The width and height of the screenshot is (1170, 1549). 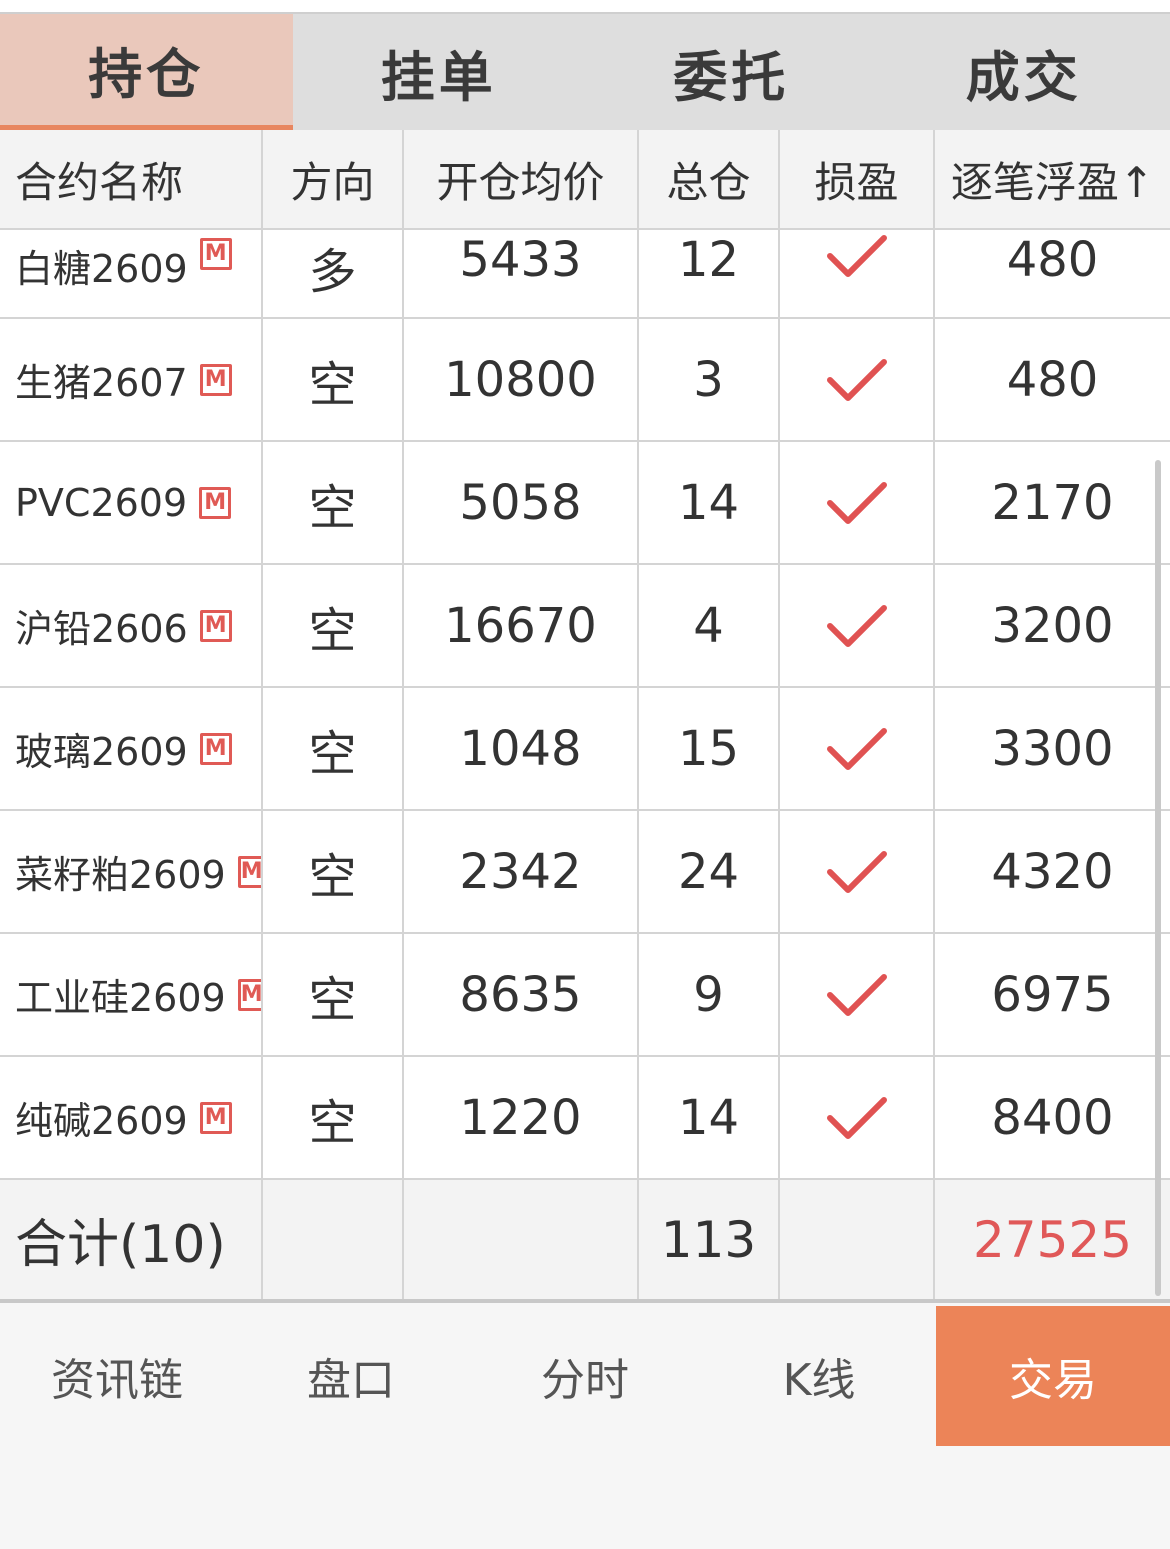 I want to click on nav-trade: 交易, so click(x=1053, y=1376).